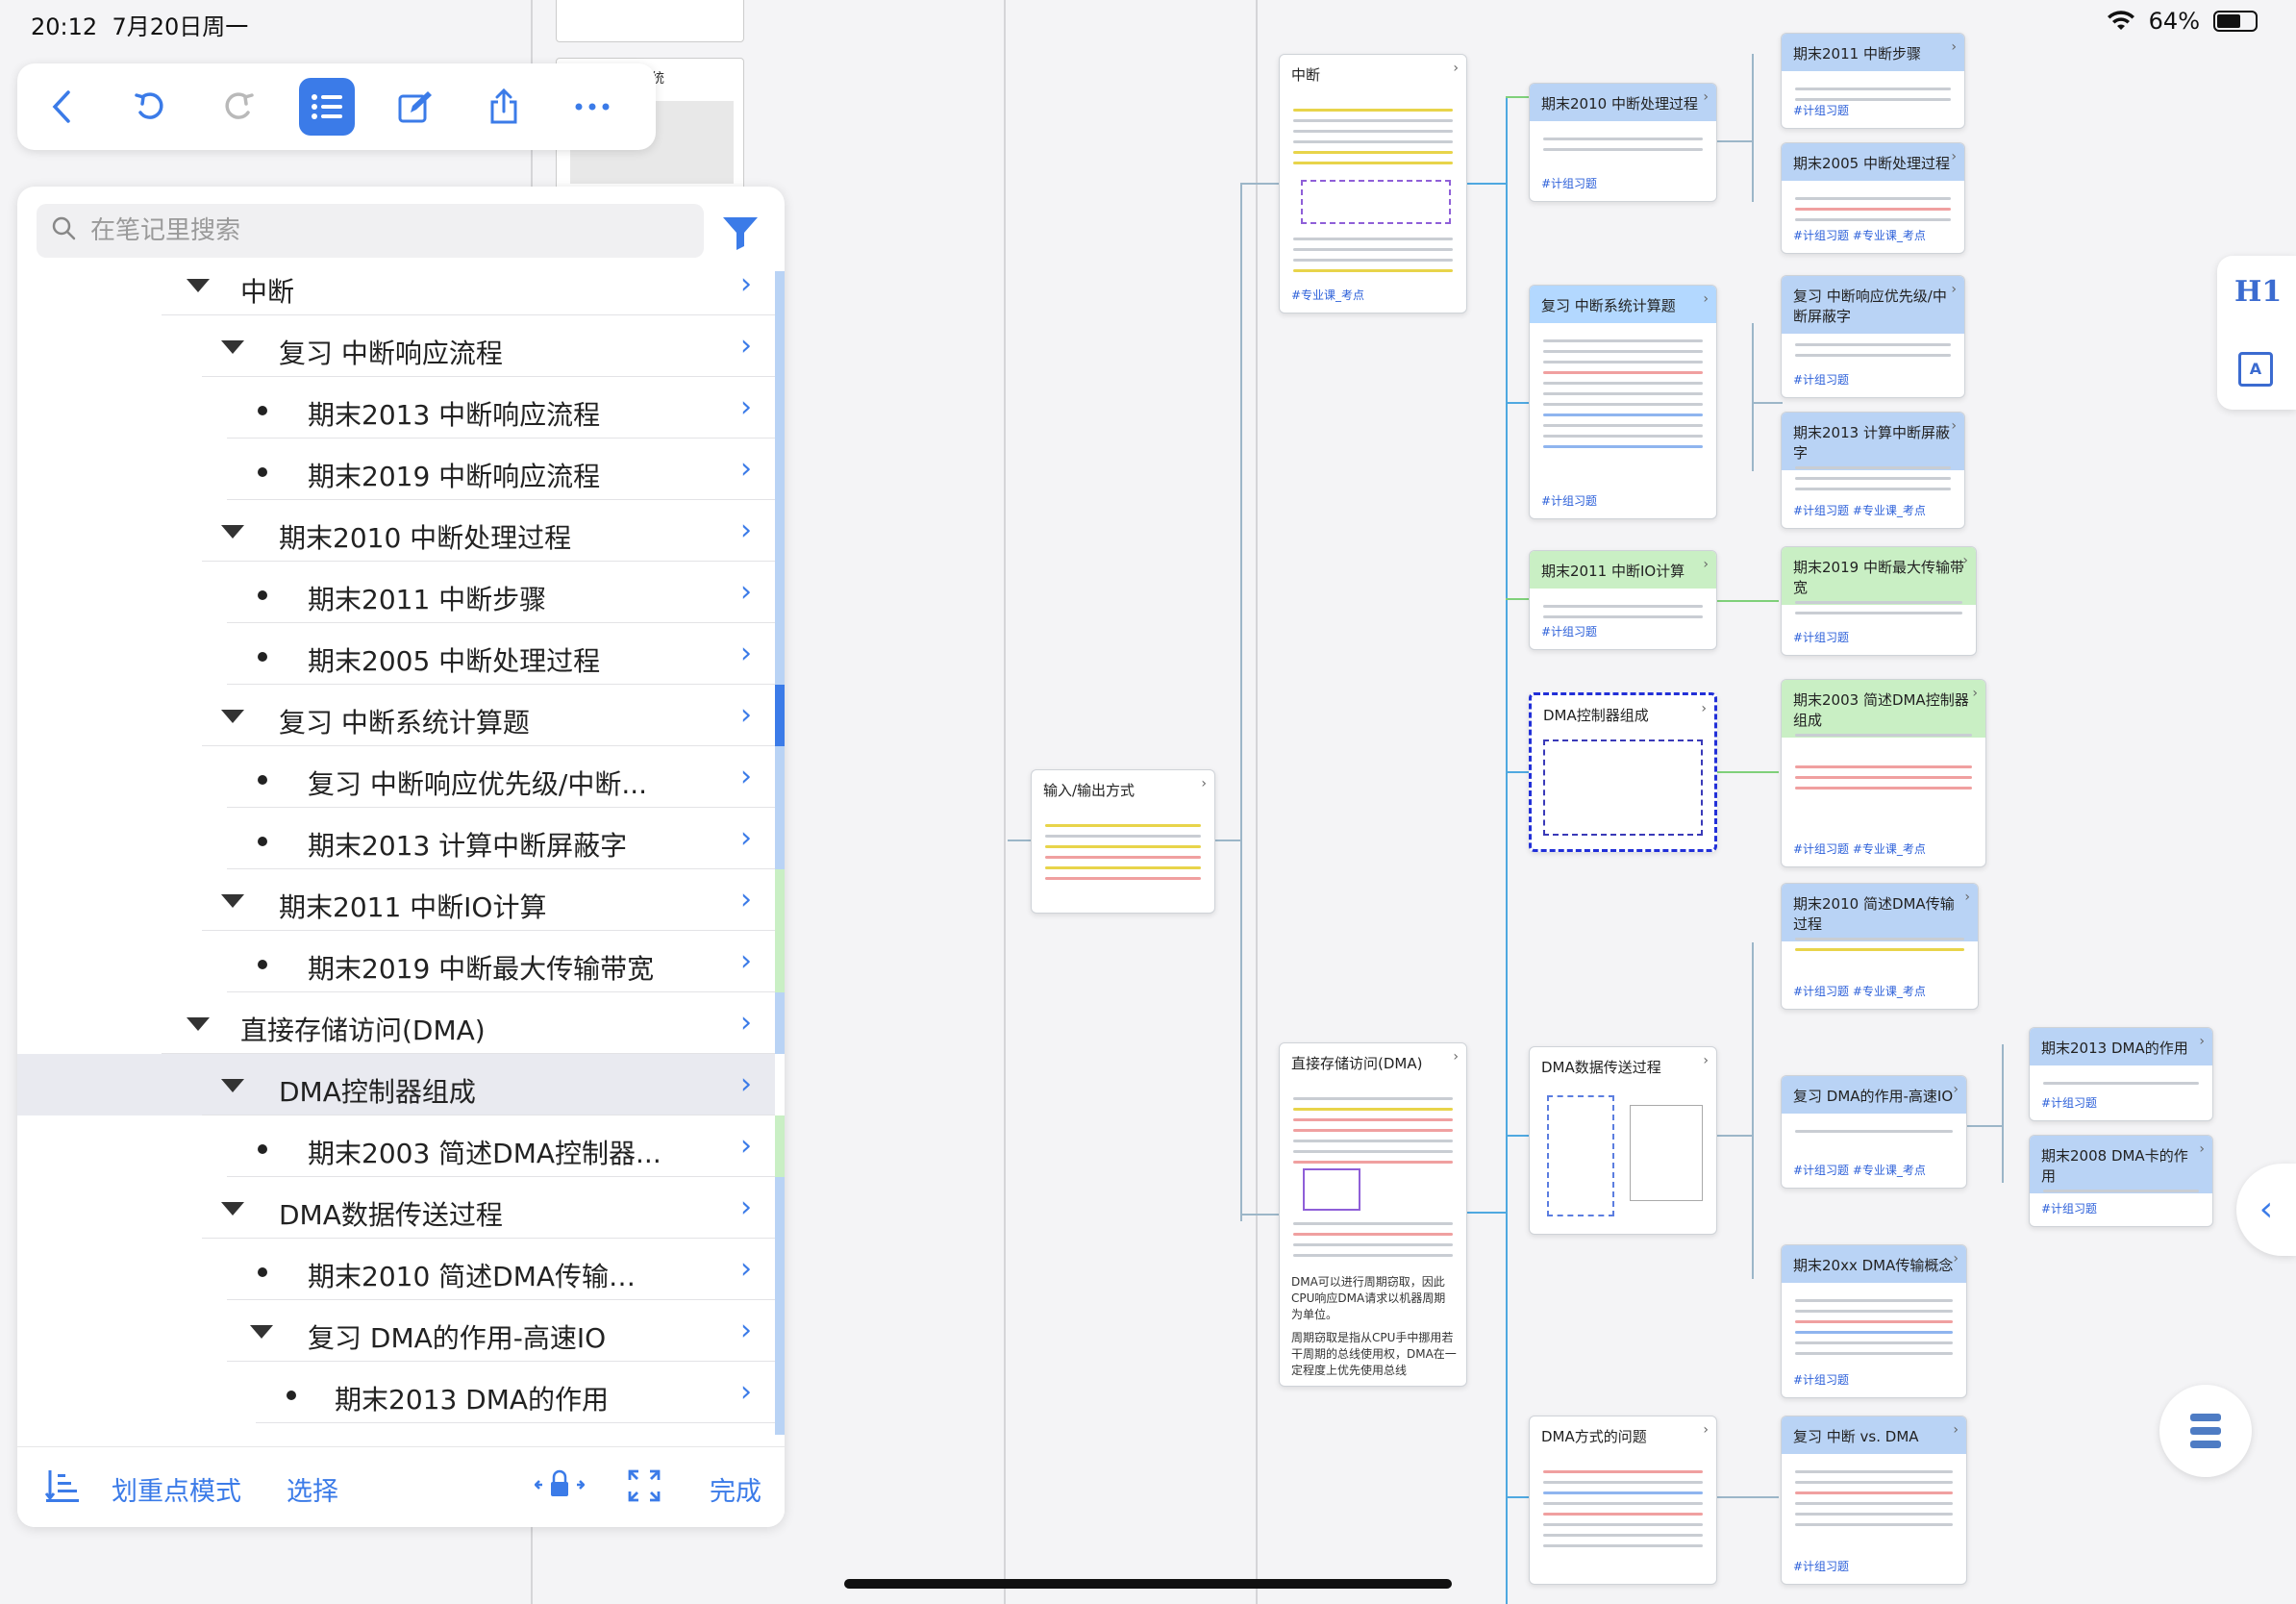 The width and height of the screenshot is (2296, 1604). I want to click on mindmap-node: 期末2013 DMA的作用 › #计组习题, so click(2121, 1074).